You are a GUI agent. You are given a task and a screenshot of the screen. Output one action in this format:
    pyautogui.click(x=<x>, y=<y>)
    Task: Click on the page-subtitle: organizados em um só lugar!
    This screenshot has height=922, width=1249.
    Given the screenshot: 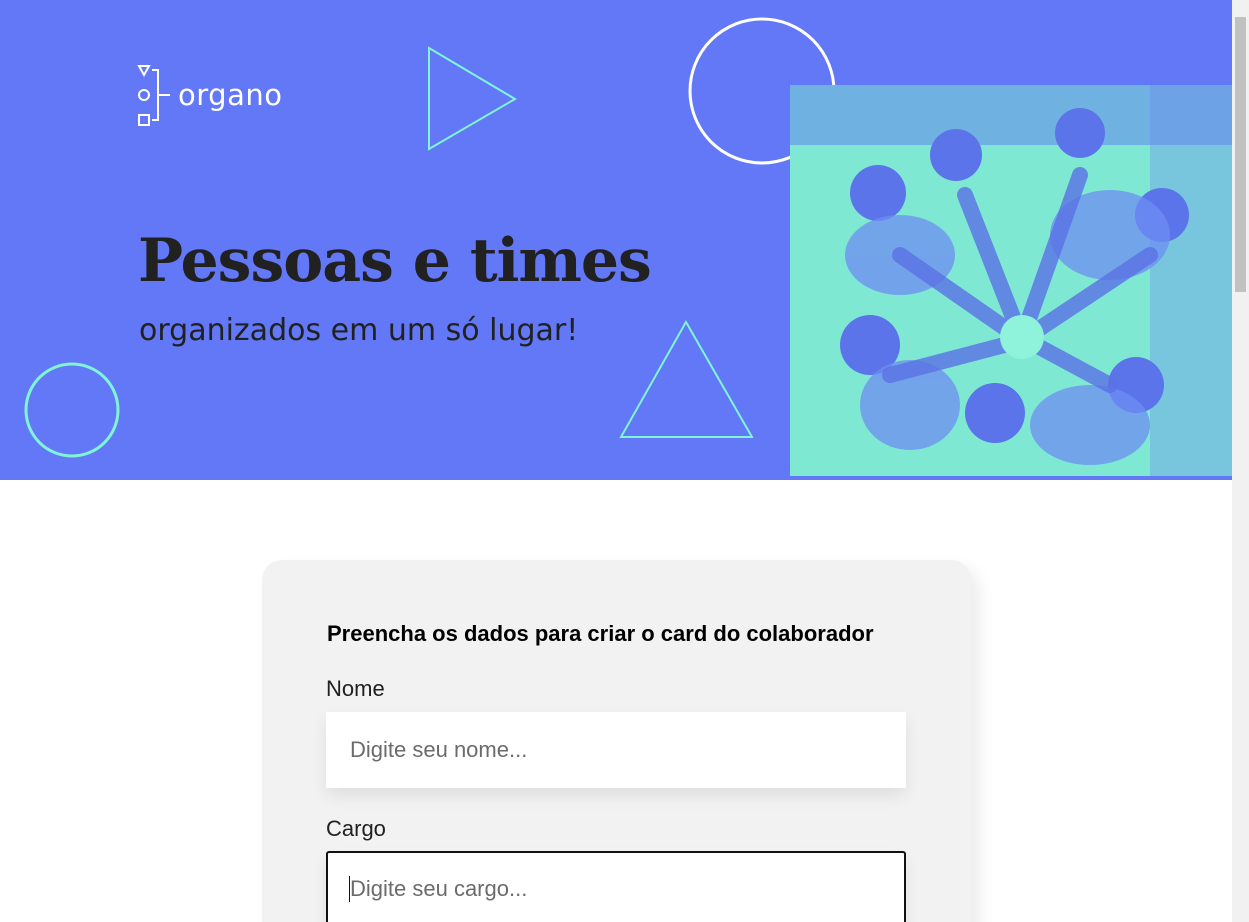 What is the action you would take?
    pyautogui.click(x=359, y=330)
    